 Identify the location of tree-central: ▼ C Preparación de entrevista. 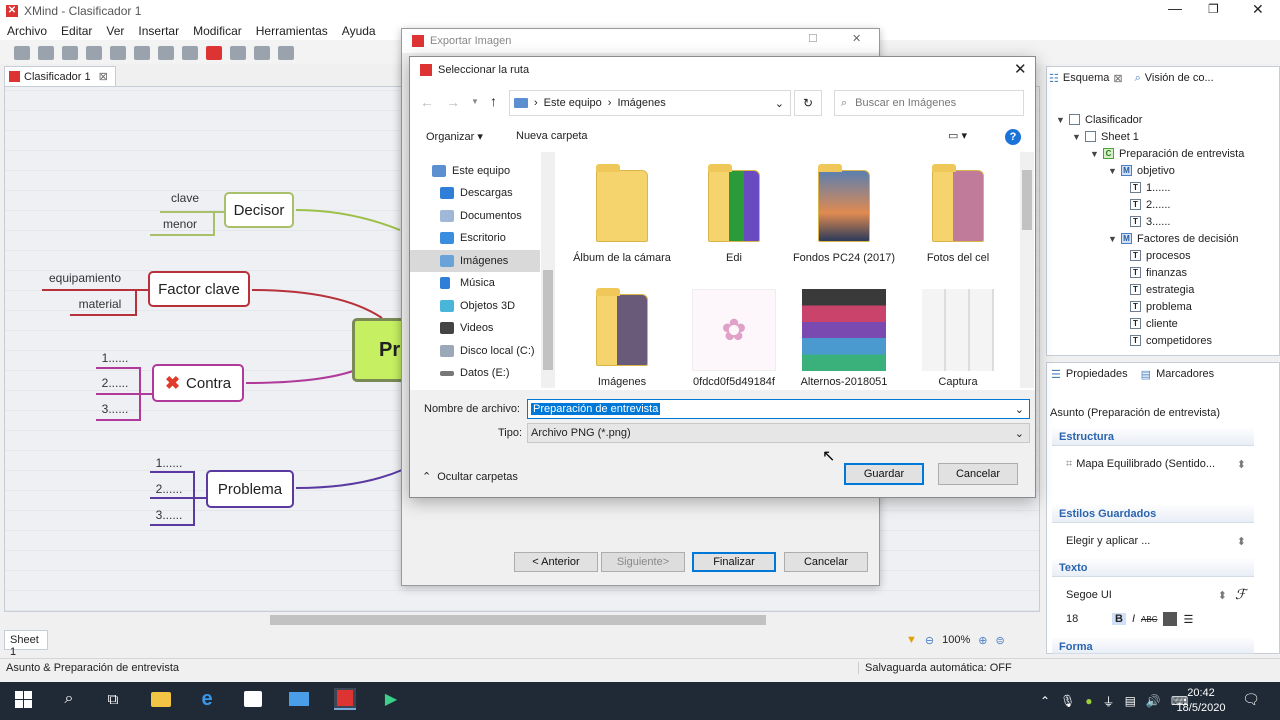
(1167, 153).